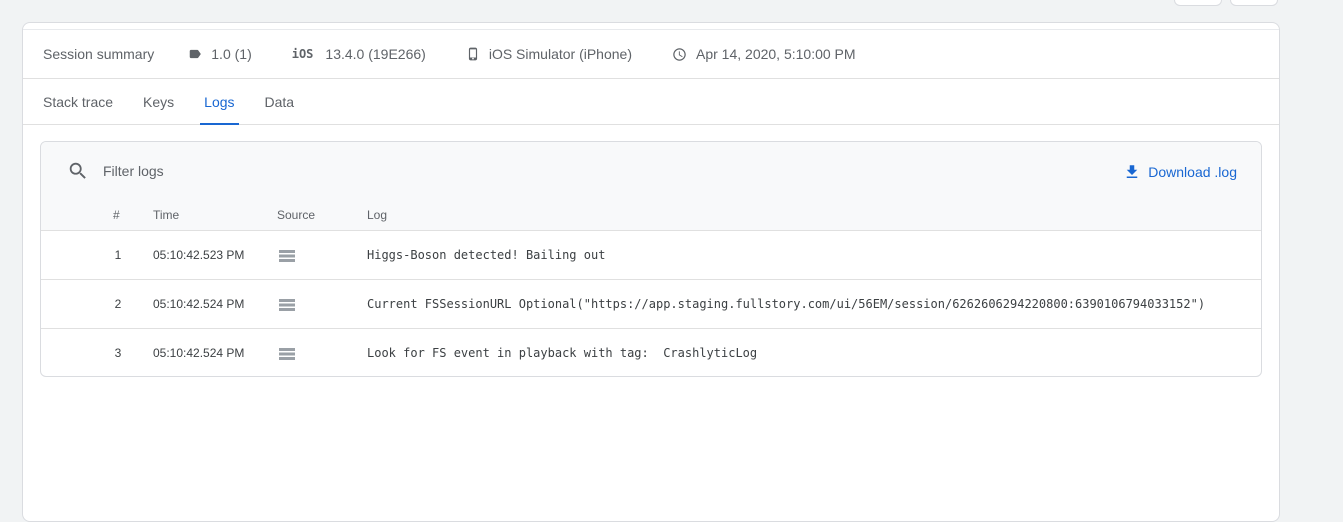 Image resolution: width=1343 pixels, height=522 pixels. I want to click on session-summary-title: Session summary, so click(99, 54).